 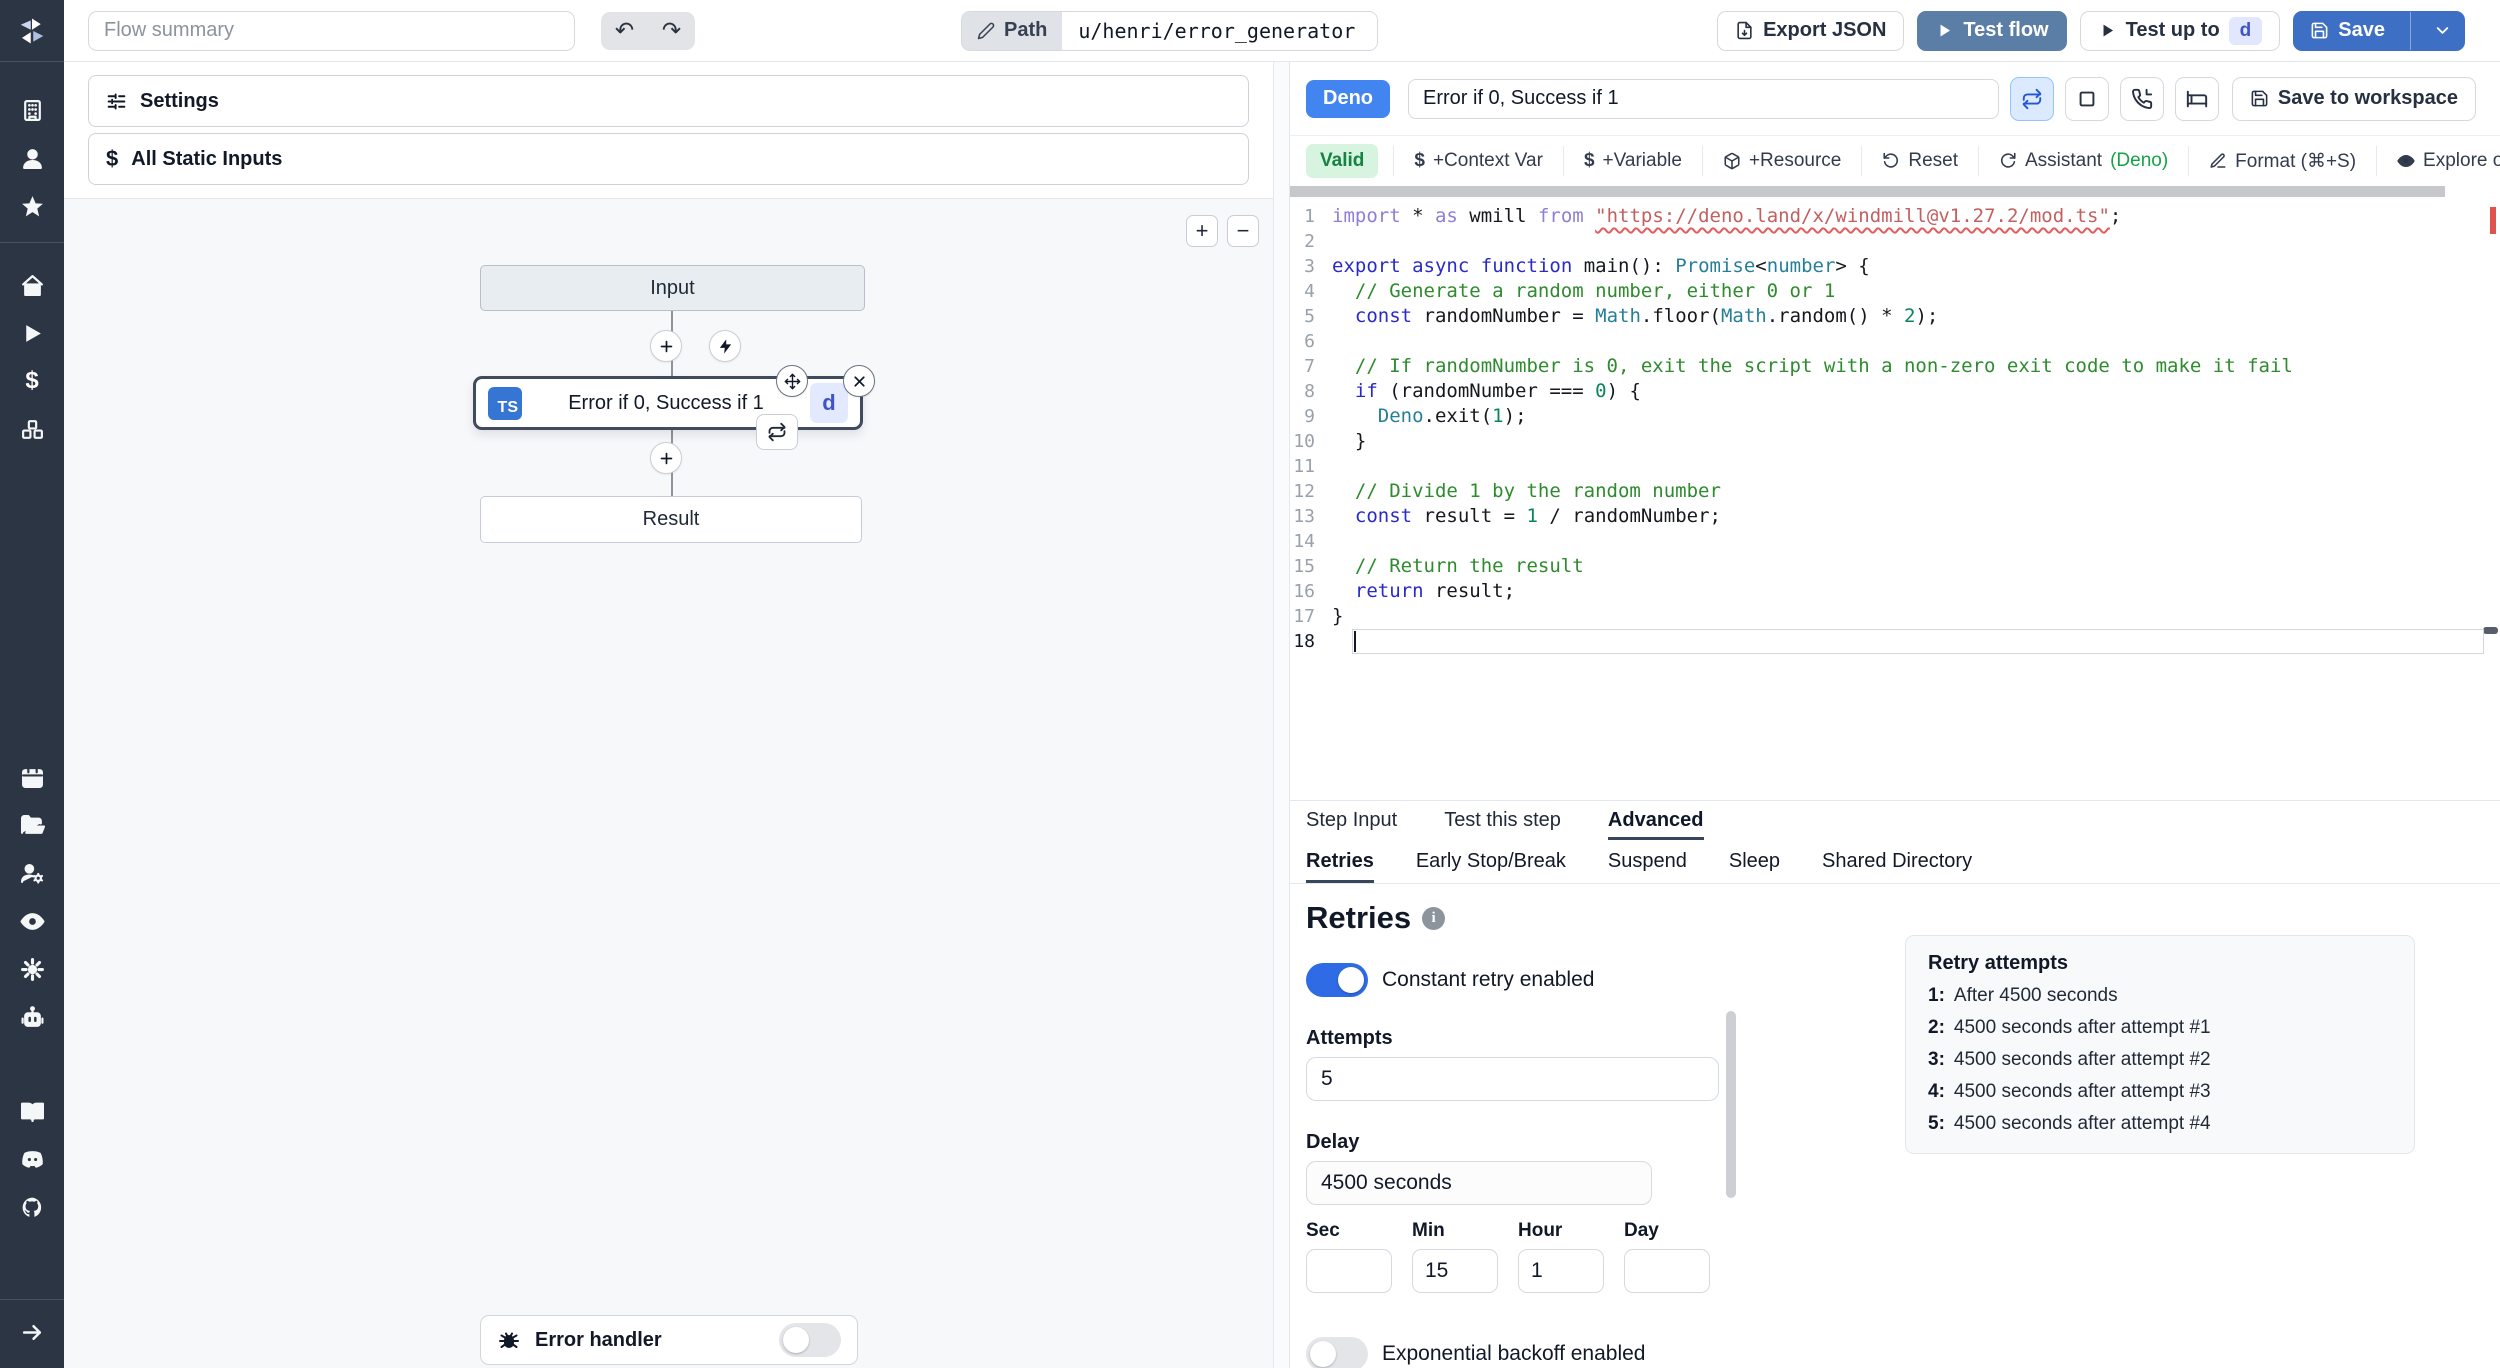 What do you see at coordinates (32, 825) in the screenshot?
I see `sidebar-item-folders` at bounding box center [32, 825].